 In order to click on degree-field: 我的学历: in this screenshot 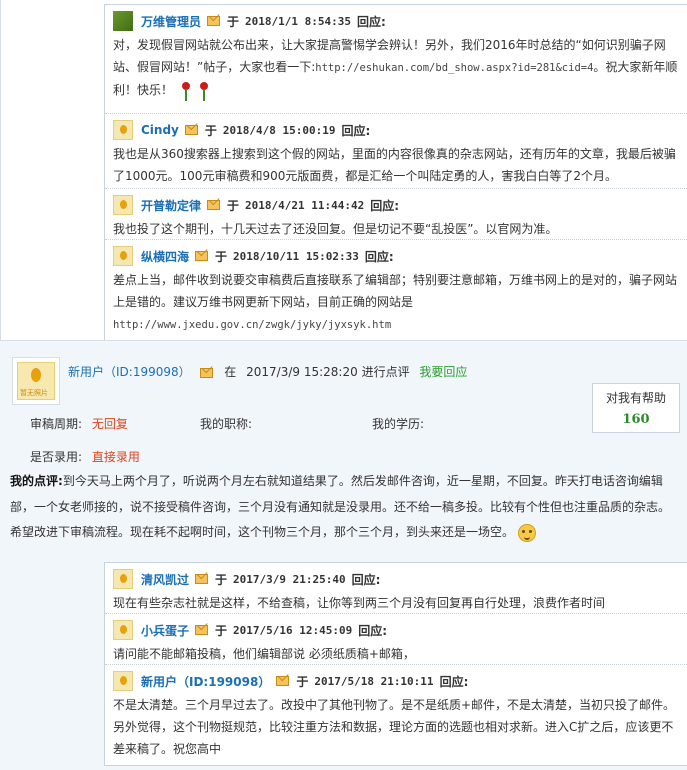, I will do `click(398, 423)`.